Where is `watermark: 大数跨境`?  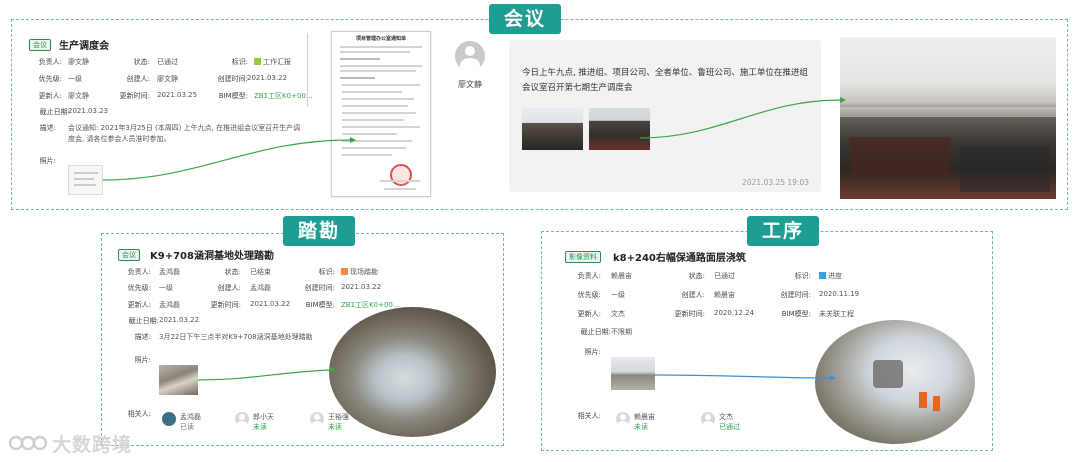
watermark: 大数跨境 is located at coordinates (70, 443).